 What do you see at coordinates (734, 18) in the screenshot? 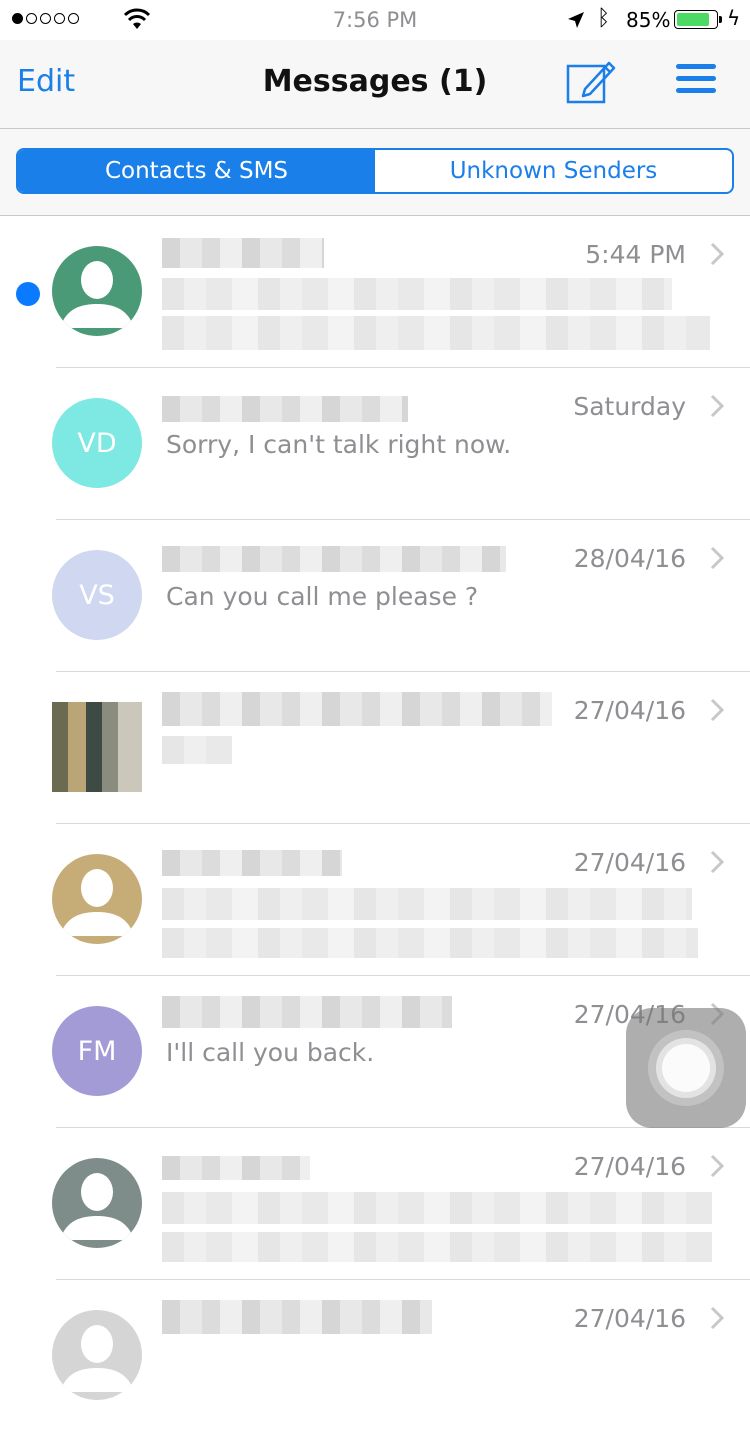
I see `charging-bolt-icon: ϟ` at bounding box center [734, 18].